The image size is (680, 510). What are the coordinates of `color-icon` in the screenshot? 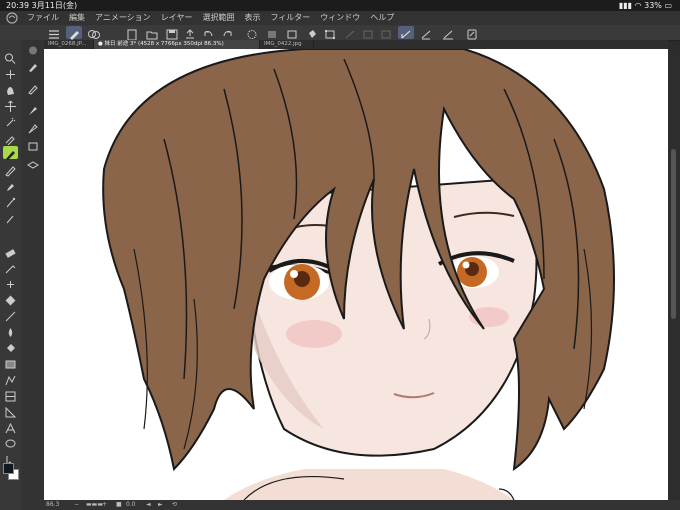 It's located at (94, 32).